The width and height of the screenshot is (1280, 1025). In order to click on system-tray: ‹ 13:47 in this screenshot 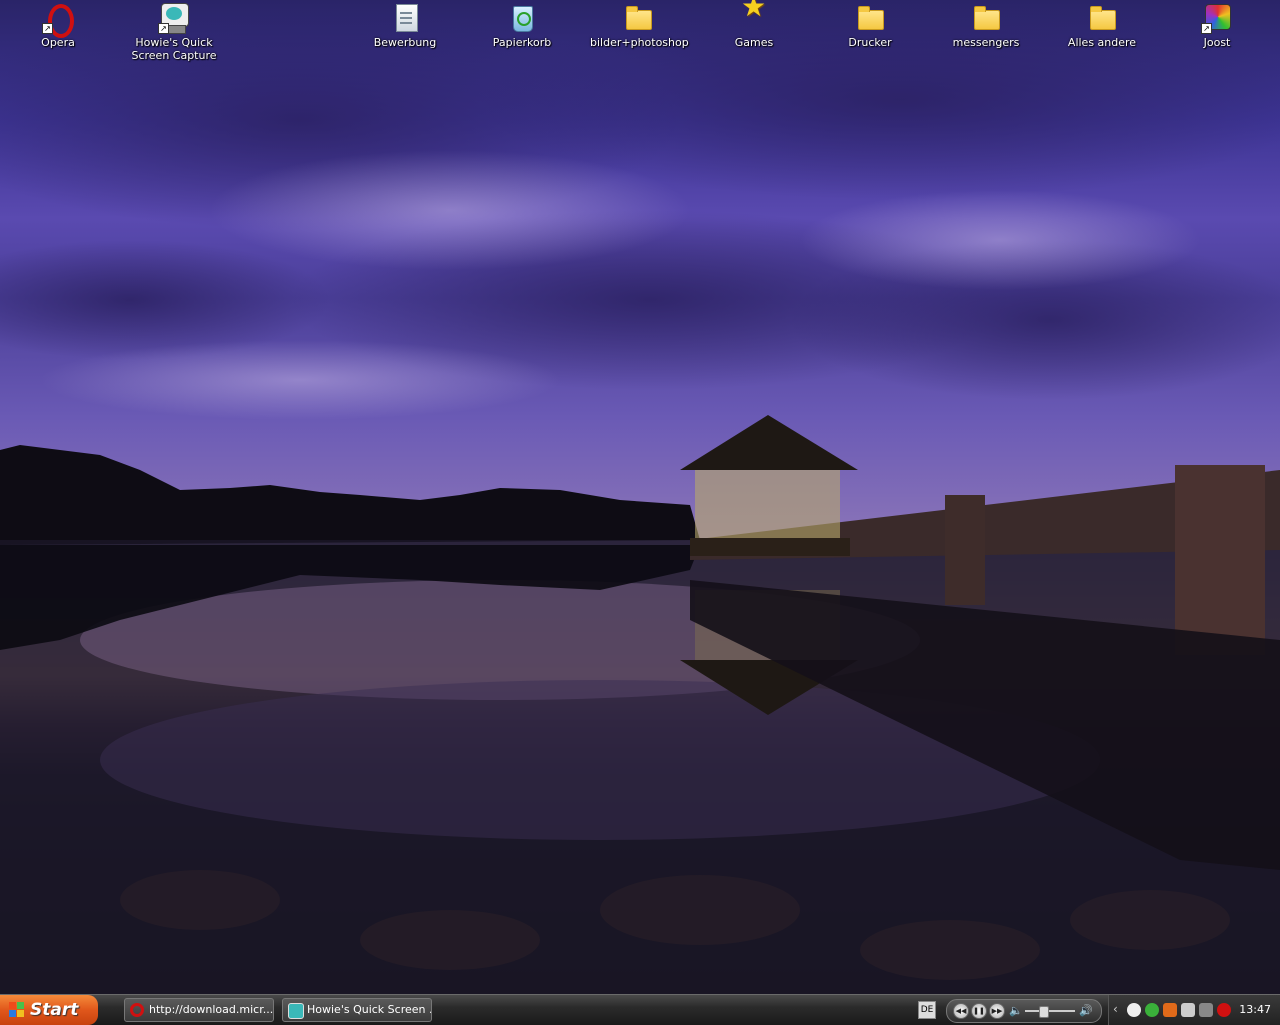, I will do `click(1194, 1010)`.